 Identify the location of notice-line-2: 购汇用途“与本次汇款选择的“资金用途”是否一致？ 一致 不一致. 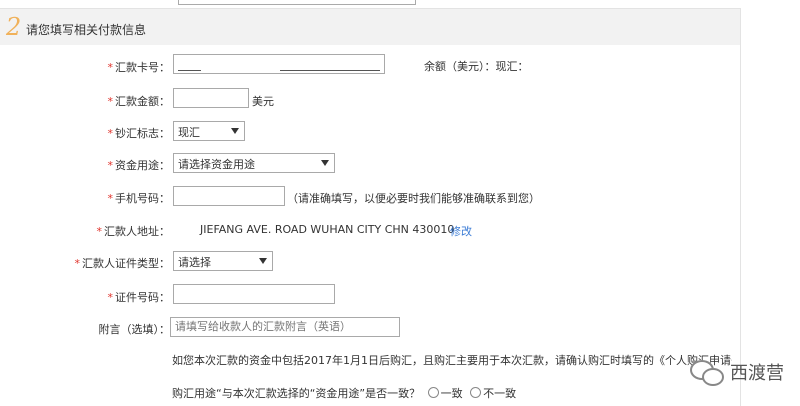
(344, 393).